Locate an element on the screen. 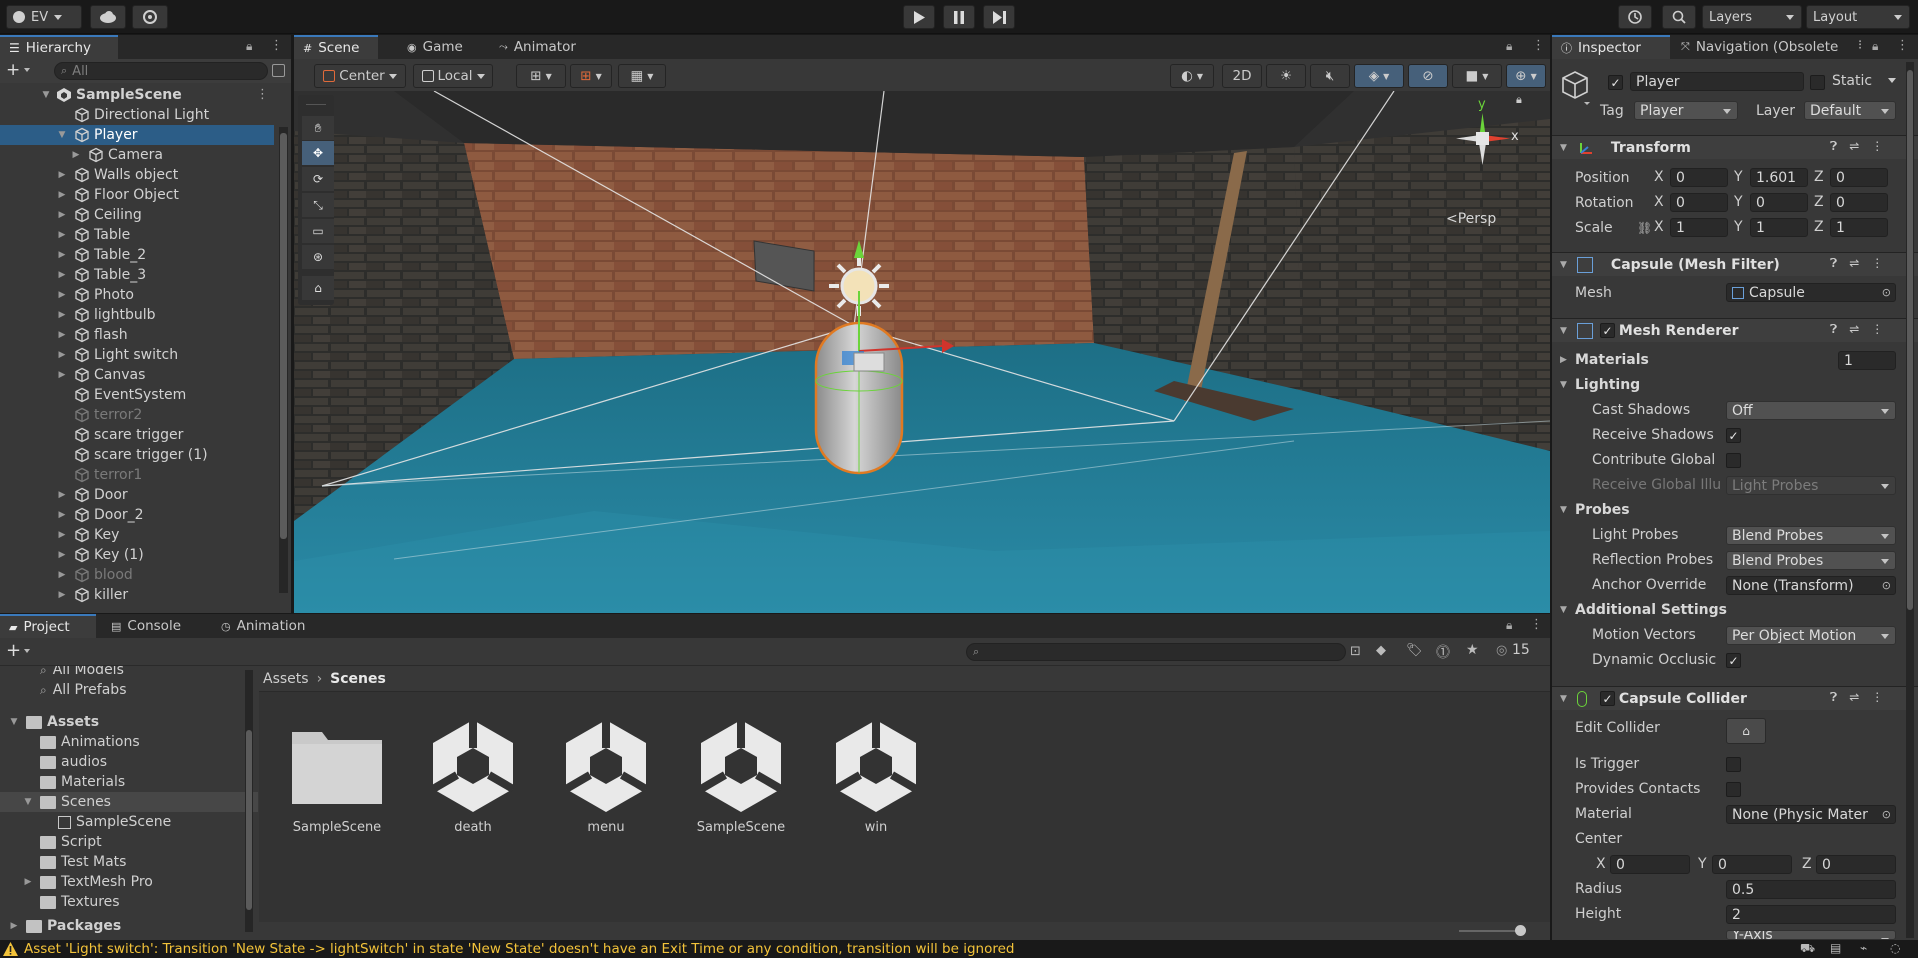  materials-count-field: 1 is located at coordinates (1867, 360).